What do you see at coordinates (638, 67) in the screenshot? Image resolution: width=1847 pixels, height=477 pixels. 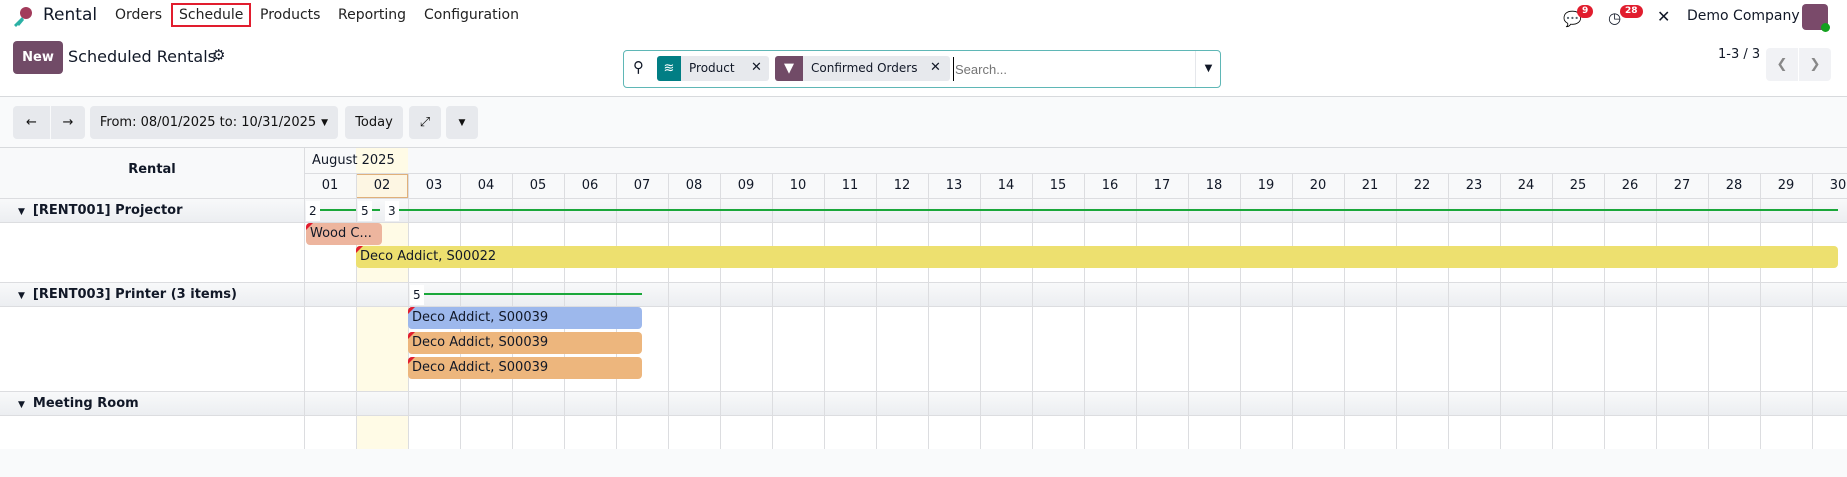 I see `search-icon: ⚲` at bounding box center [638, 67].